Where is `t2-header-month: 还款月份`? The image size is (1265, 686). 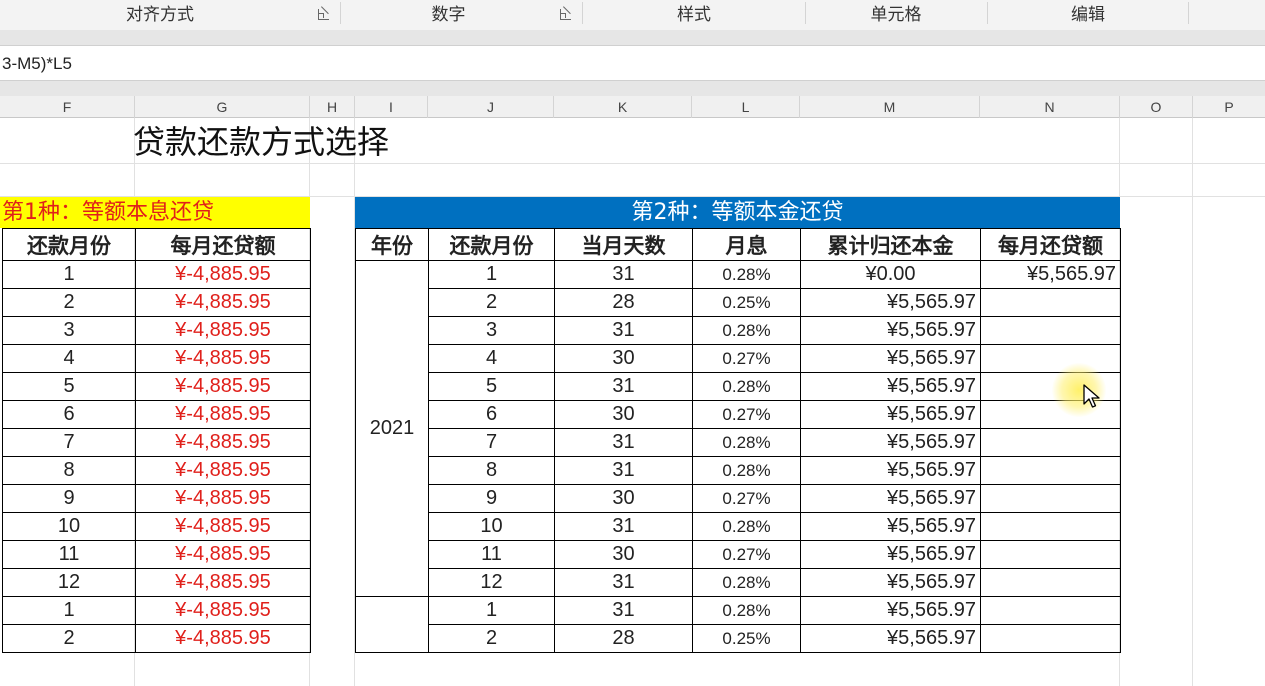
t2-header-month: 还款月份 is located at coordinates (491, 244).